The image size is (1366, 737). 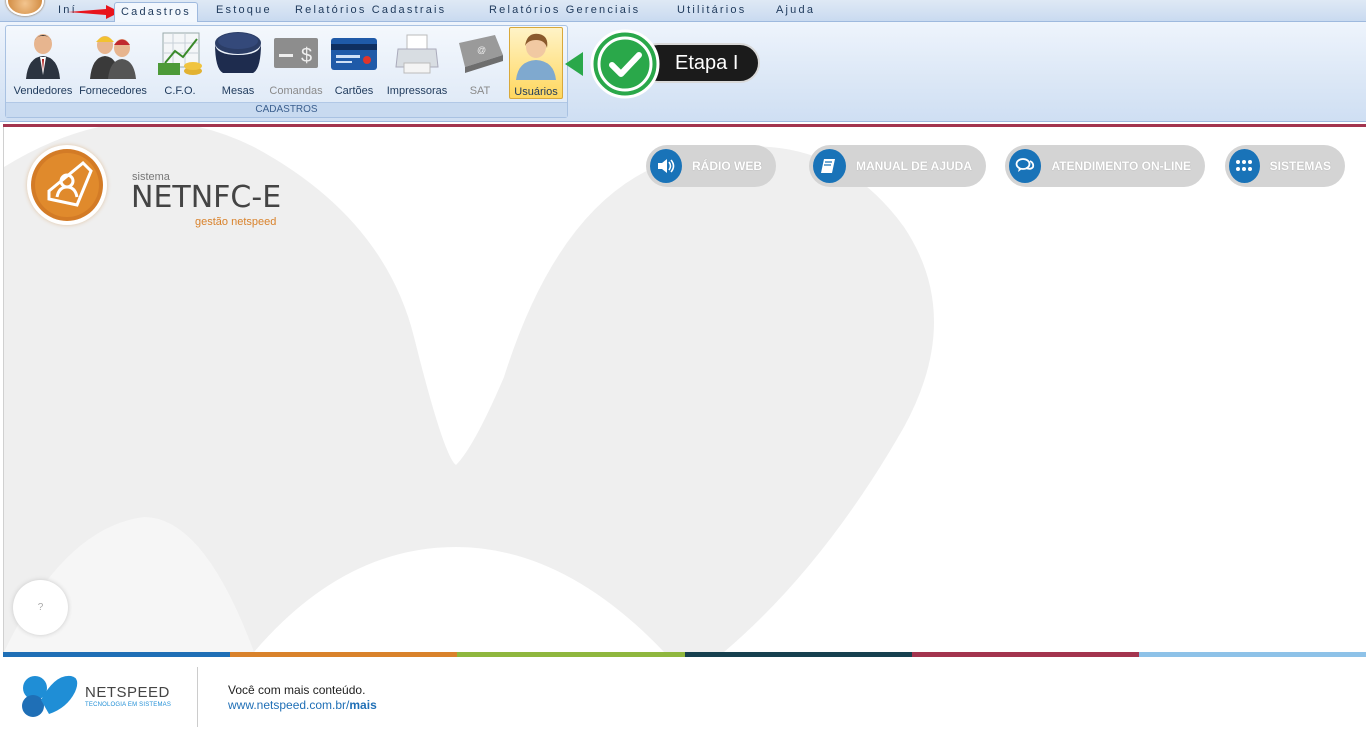 What do you see at coordinates (197, 697) in the screenshot?
I see `footer-divider` at bounding box center [197, 697].